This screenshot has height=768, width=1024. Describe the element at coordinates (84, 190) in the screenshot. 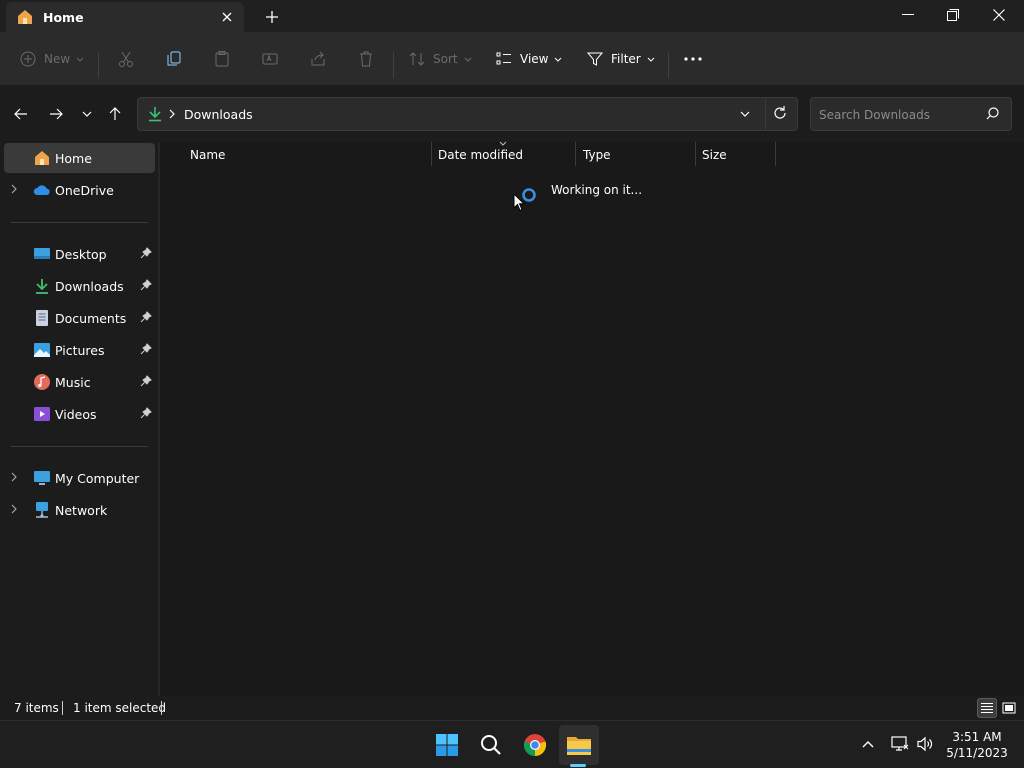

I see `sidebar-item-label: OneDrive` at that location.